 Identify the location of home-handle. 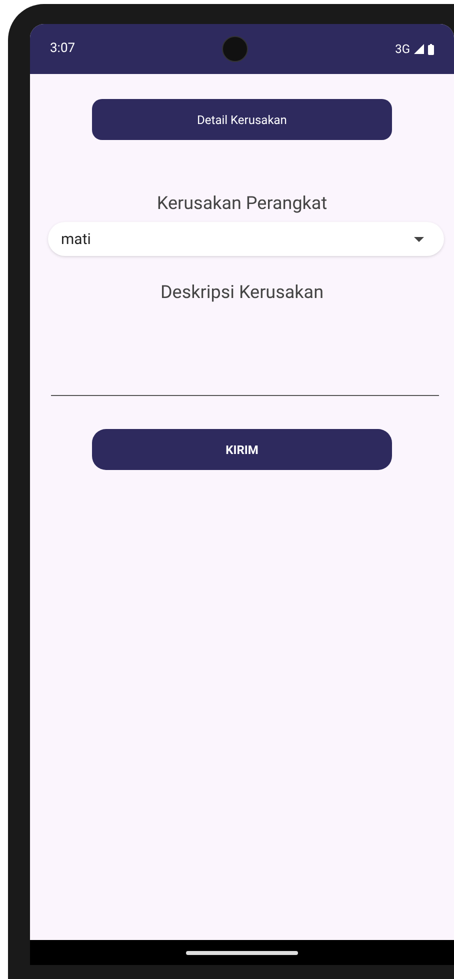
(242, 952).